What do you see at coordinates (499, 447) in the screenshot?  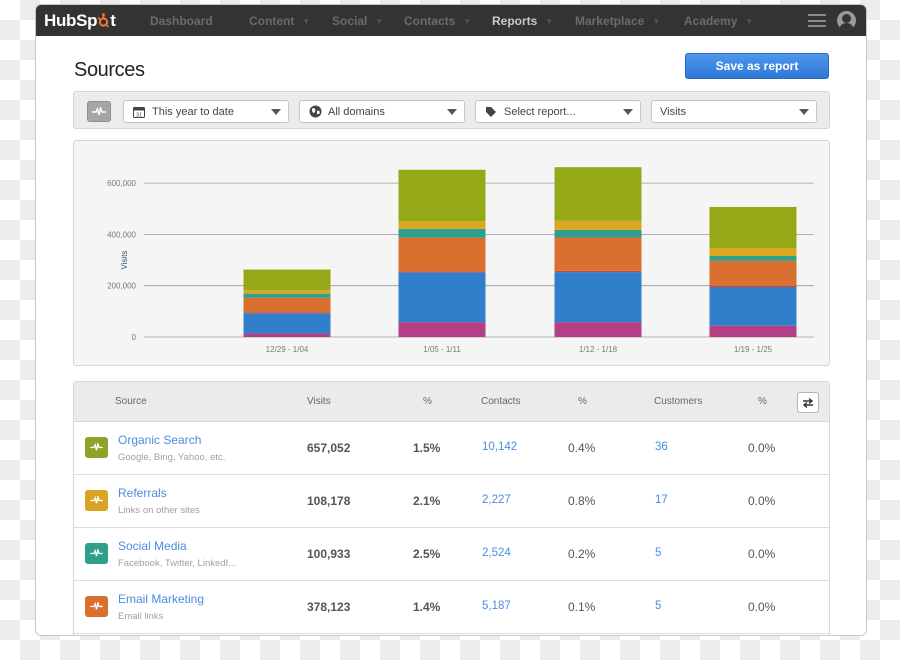 I see `contacts-link: 10,142` at bounding box center [499, 447].